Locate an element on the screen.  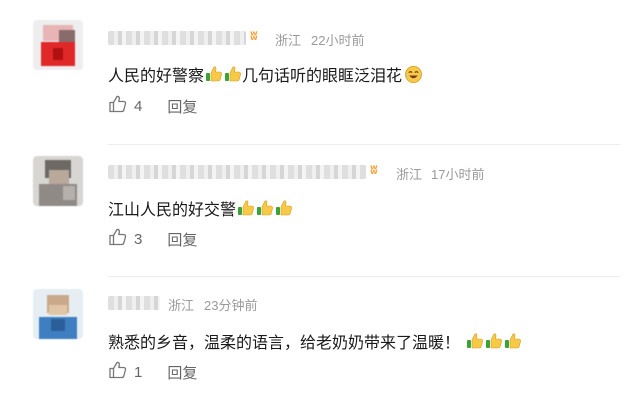
comment-actions: 1 回复 is located at coordinates (152, 372).